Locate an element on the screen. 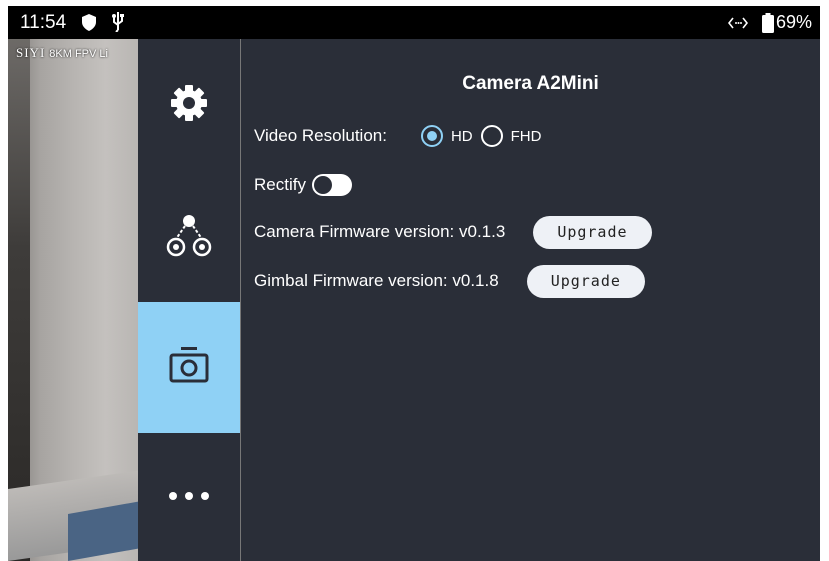 This screenshot has height=561, width=829. gimbal-network-icon is located at coordinates (189, 237).